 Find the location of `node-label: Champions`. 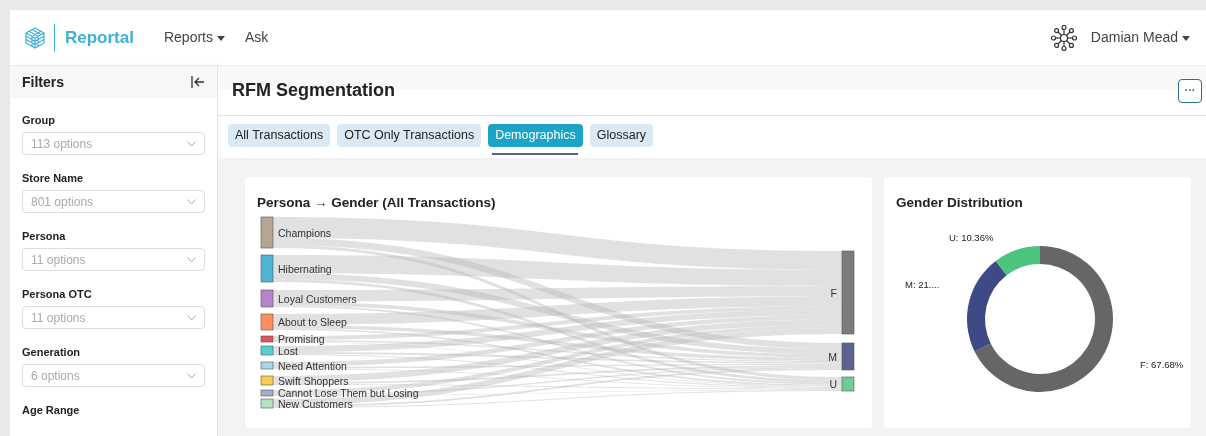

node-label: Champions is located at coordinates (305, 232).